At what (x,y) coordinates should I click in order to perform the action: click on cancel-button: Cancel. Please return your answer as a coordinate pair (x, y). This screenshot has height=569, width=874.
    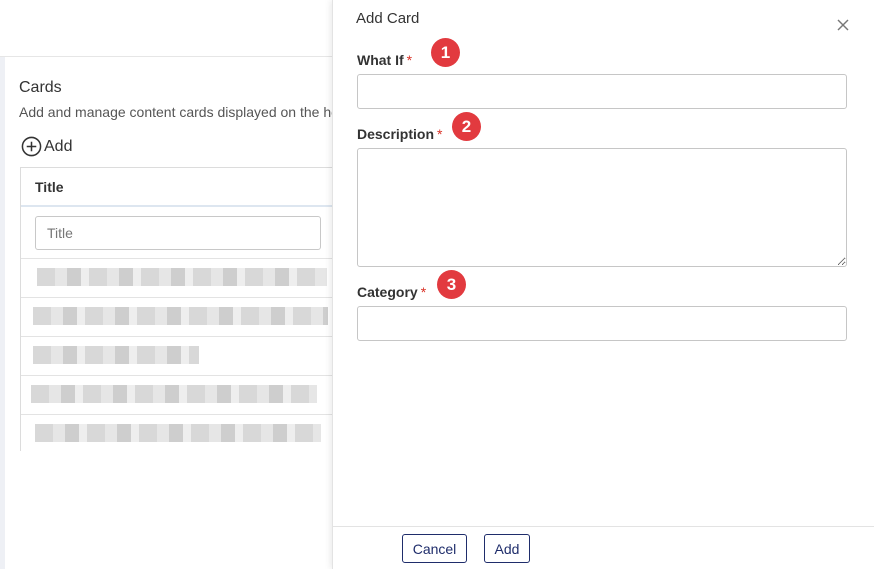
    Looking at the image, I should click on (434, 548).